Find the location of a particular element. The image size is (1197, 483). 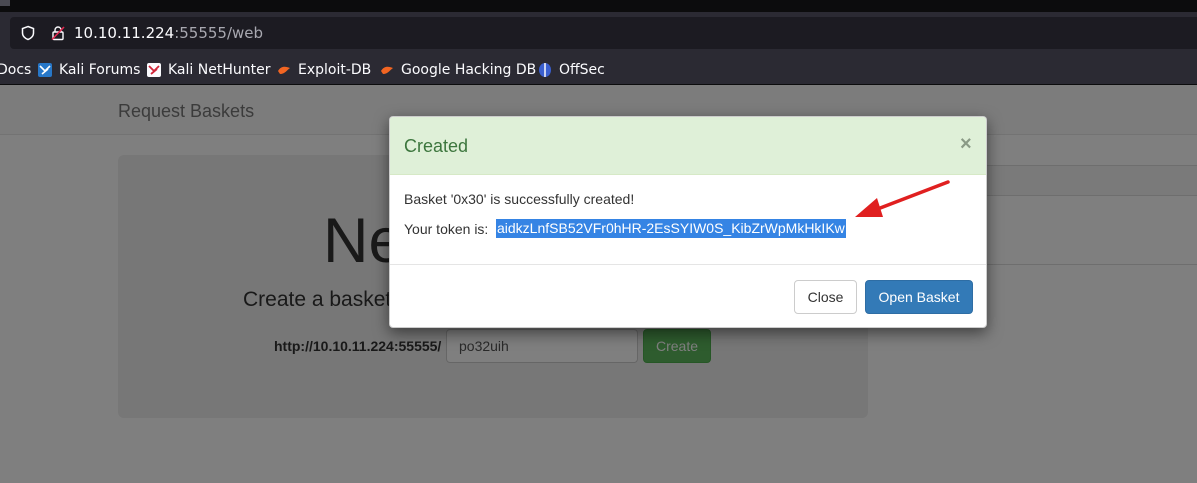

google-hacking-db-icon is located at coordinates (387, 70).